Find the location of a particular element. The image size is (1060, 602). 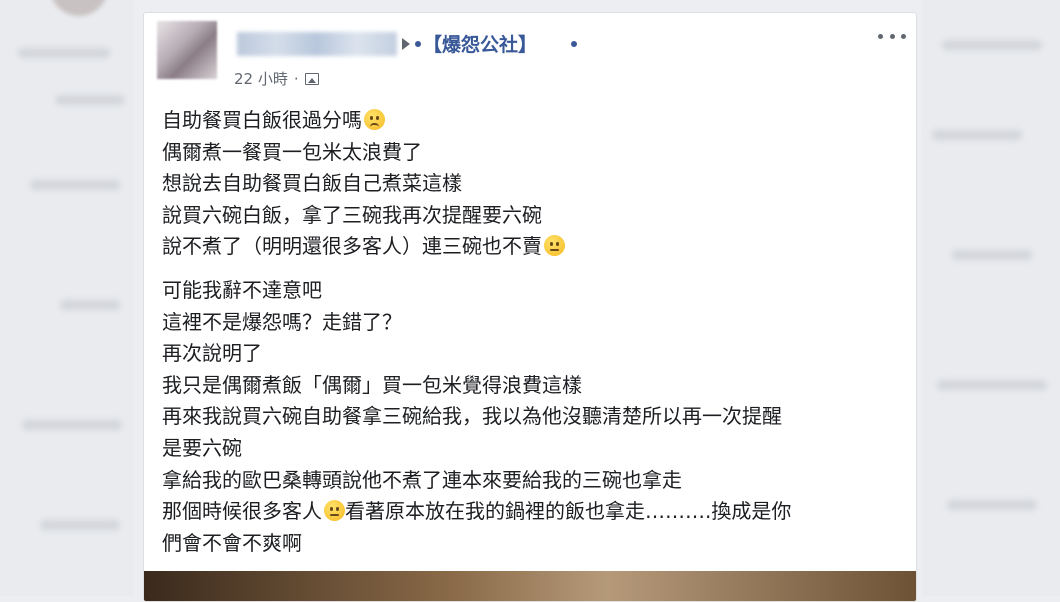

more-options-icon is located at coordinates (892, 36).